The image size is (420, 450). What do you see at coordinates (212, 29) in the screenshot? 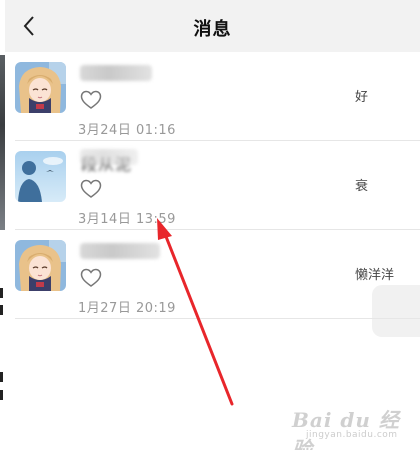
I see `page-title: 消息` at bounding box center [212, 29].